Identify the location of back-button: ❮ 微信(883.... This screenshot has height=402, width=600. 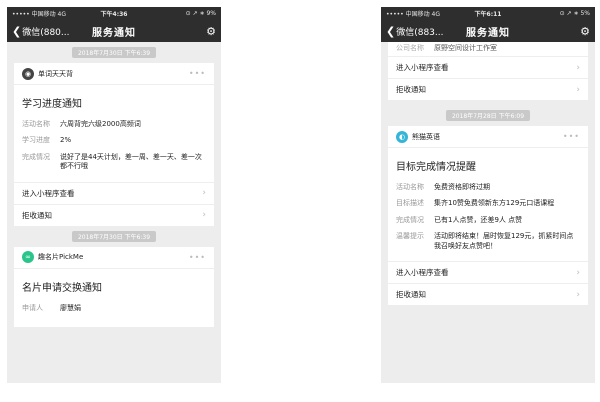
(415, 31).